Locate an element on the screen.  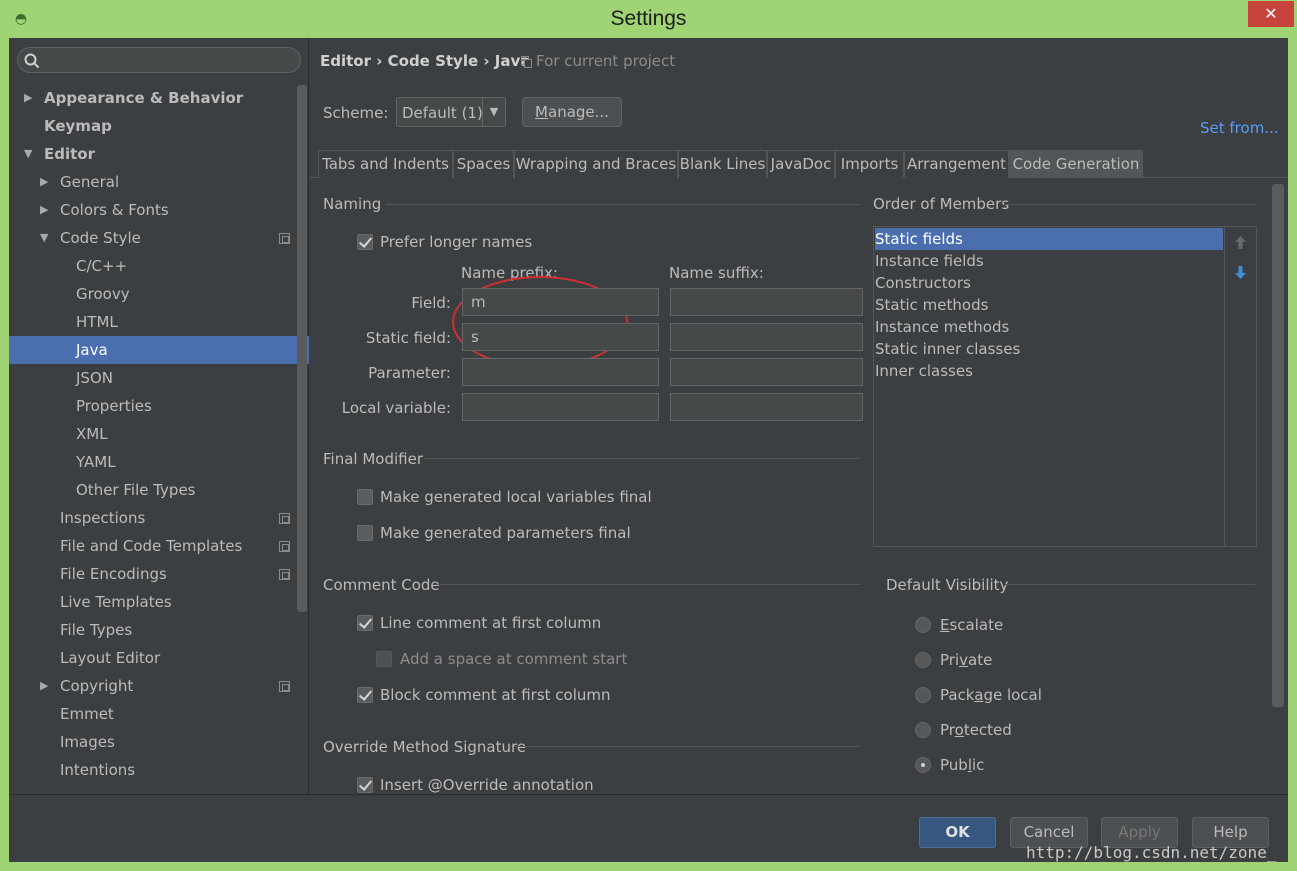
order-item-static-inner-classes: Static inner classes is located at coordinates (947, 349).